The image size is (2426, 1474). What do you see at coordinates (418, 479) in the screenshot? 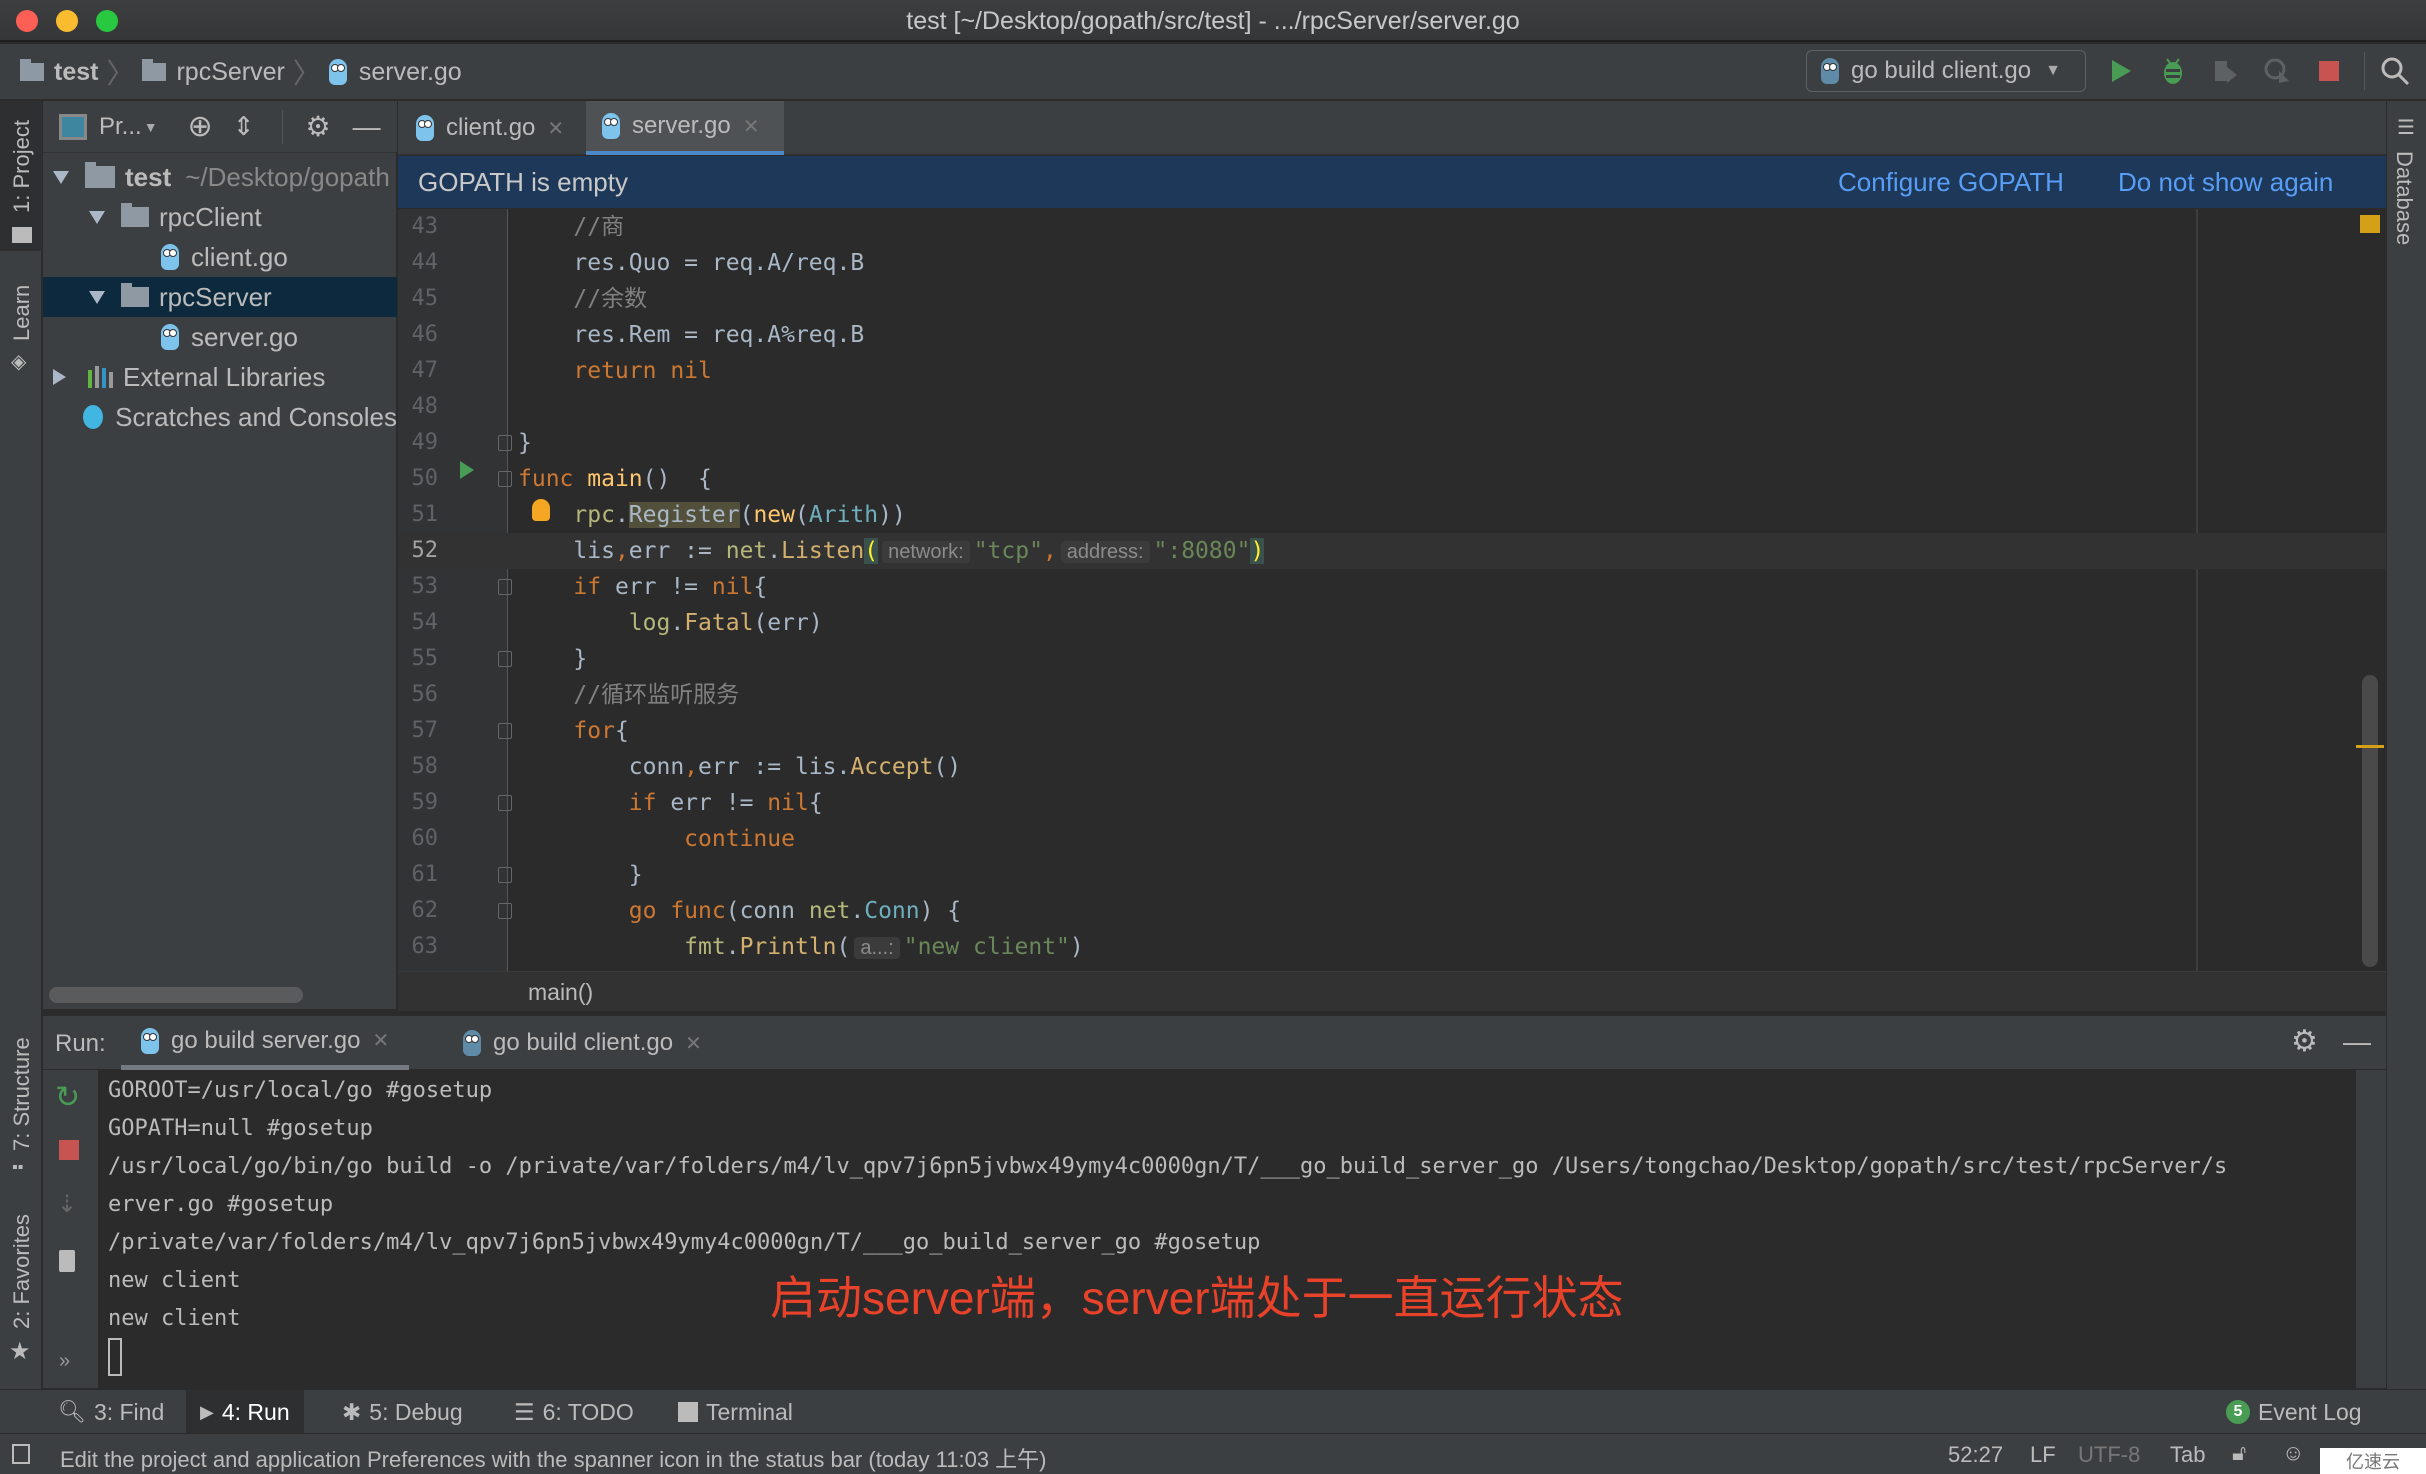
I see `line-number: 50` at bounding box center [418, 479].